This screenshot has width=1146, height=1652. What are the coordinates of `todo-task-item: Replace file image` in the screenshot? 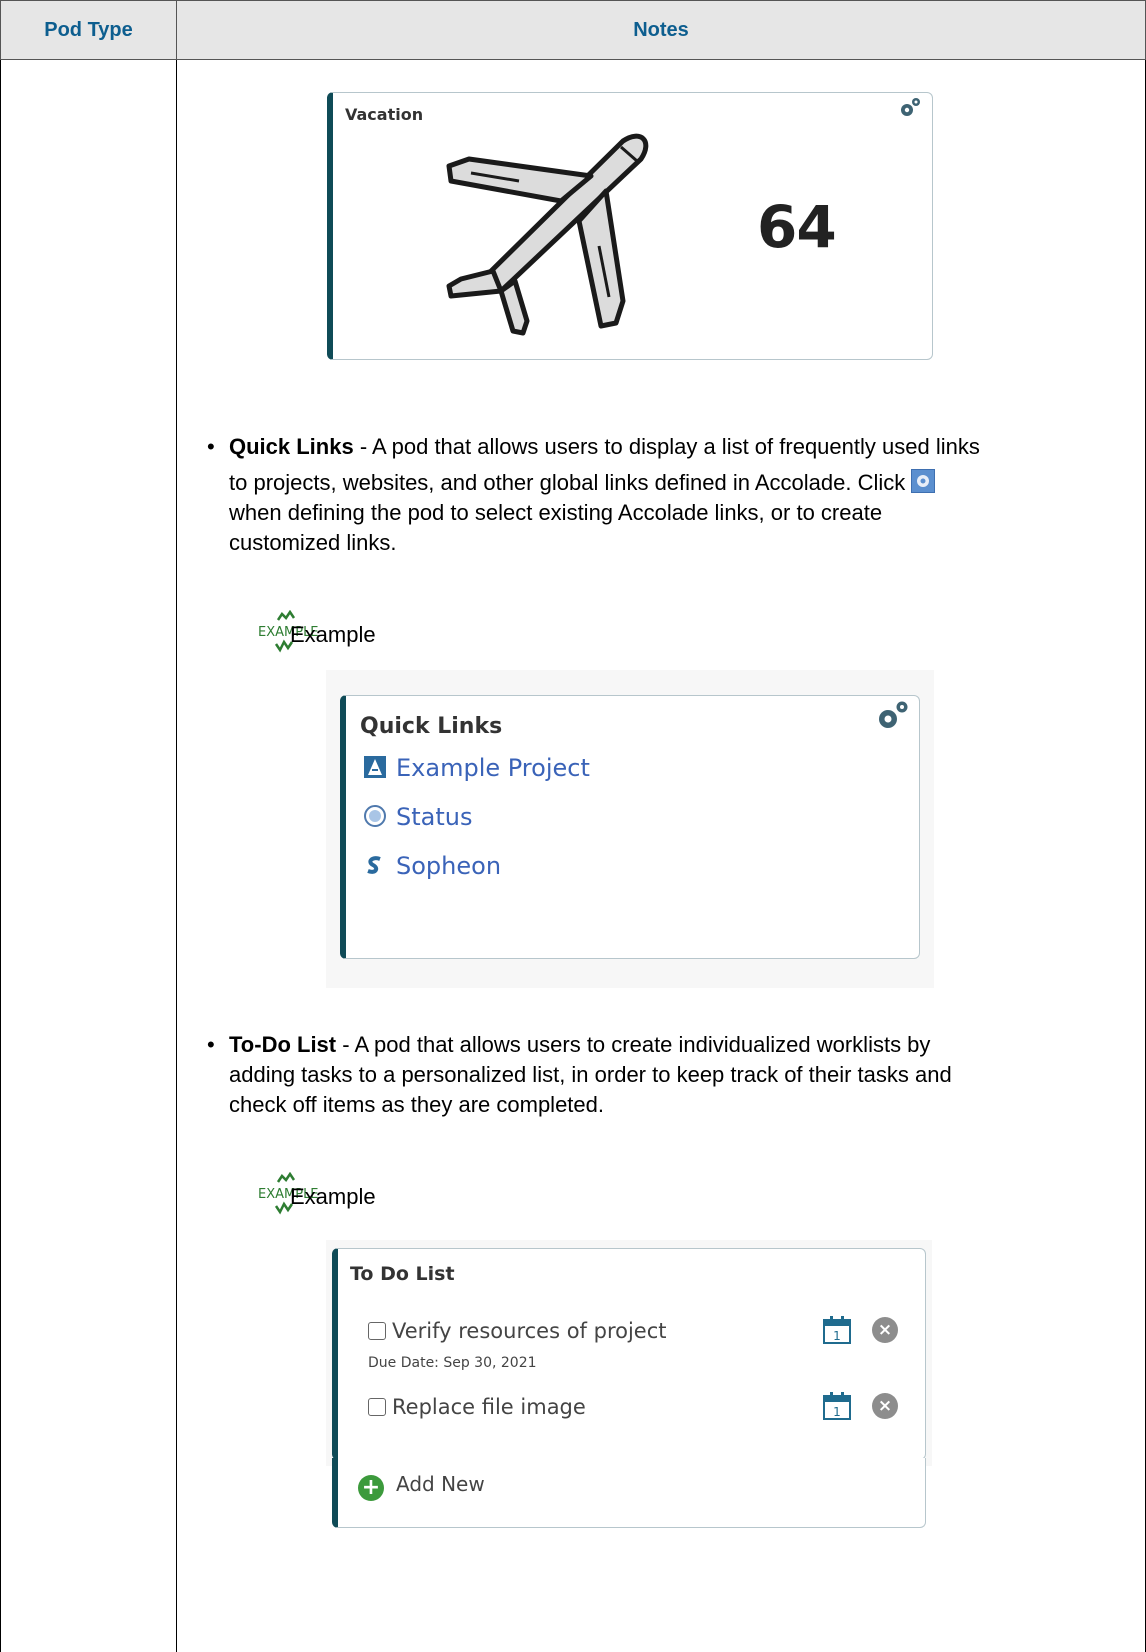 It's located at (477, 1407).